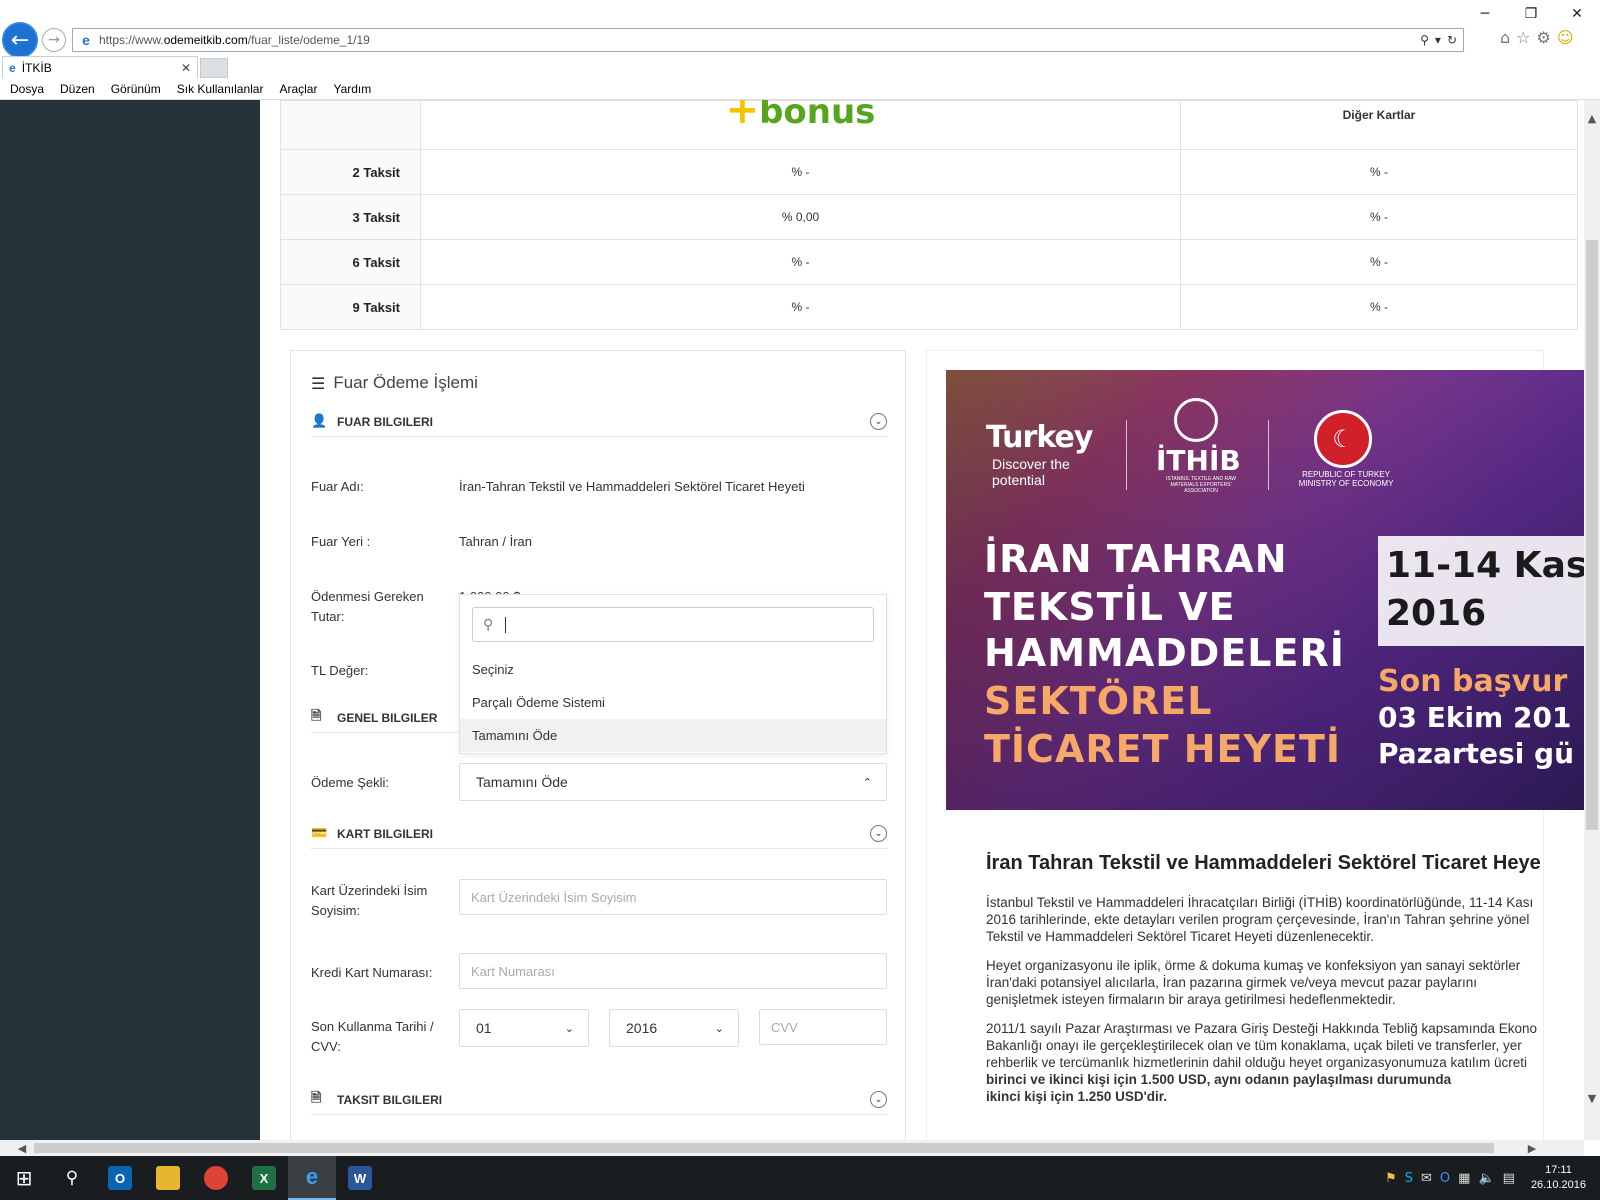 The height and width of the screenshot is (1200, 1600). Describe the element at coordinates (1039, 437) in the screenshot. I see `turkey-logo: Turkey` at that location.